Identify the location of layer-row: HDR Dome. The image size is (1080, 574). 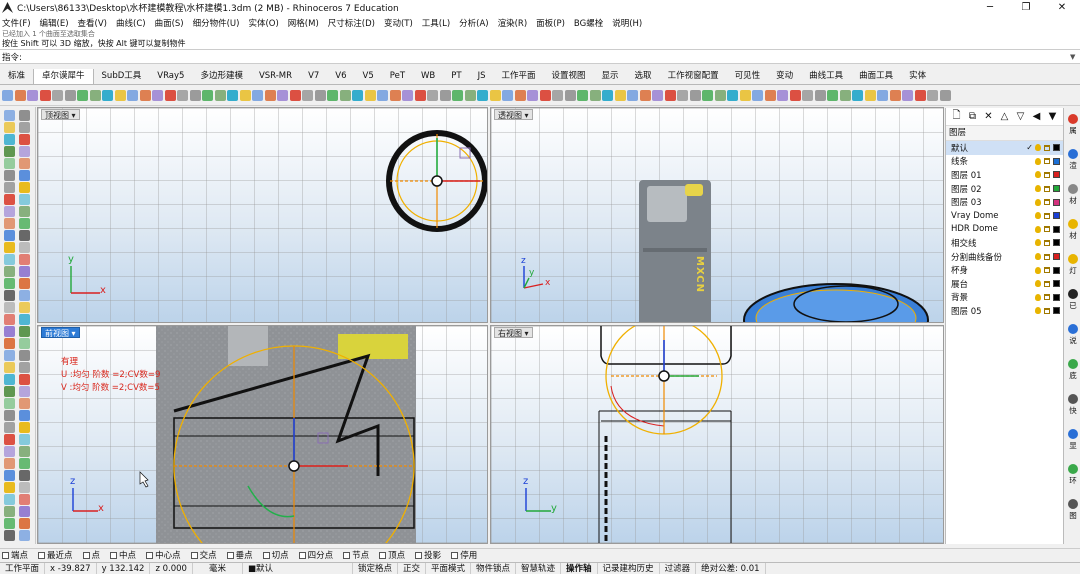
(1004, 230).